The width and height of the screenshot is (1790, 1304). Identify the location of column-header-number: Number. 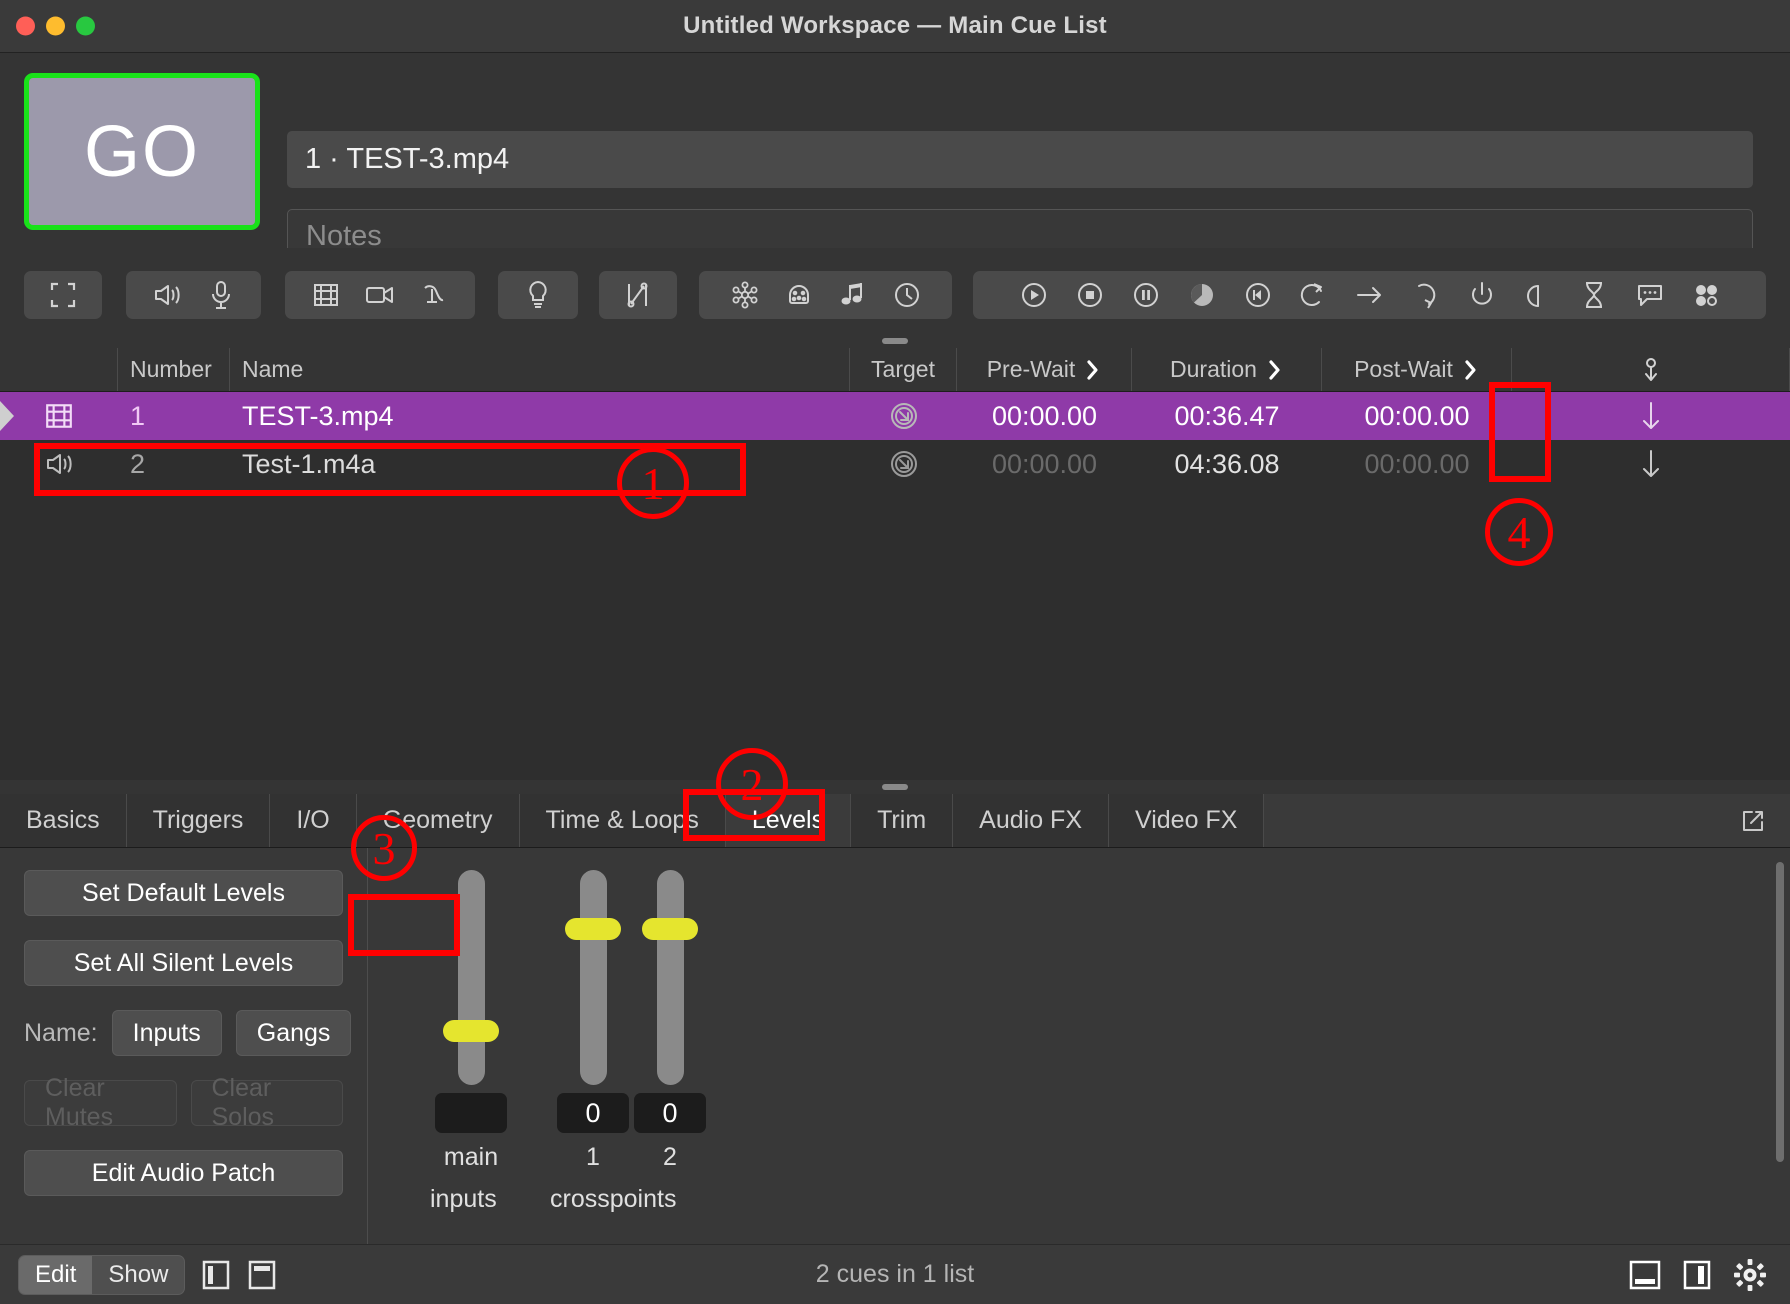
(174, 369).